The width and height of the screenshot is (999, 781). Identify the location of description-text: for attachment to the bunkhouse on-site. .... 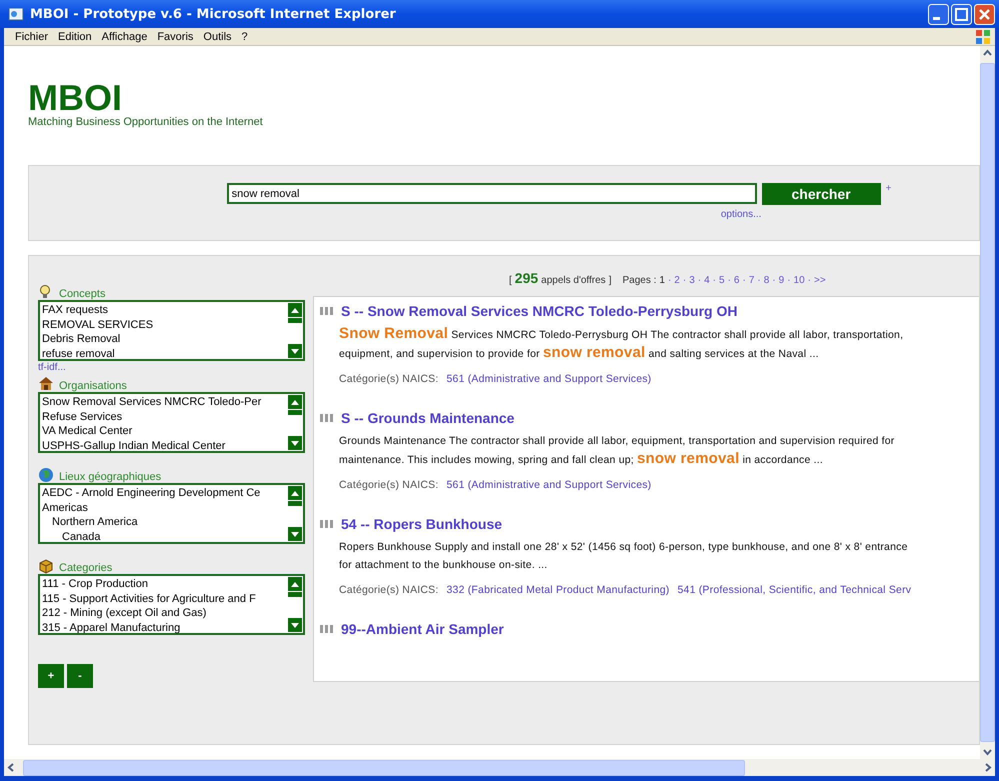
(443, 565).